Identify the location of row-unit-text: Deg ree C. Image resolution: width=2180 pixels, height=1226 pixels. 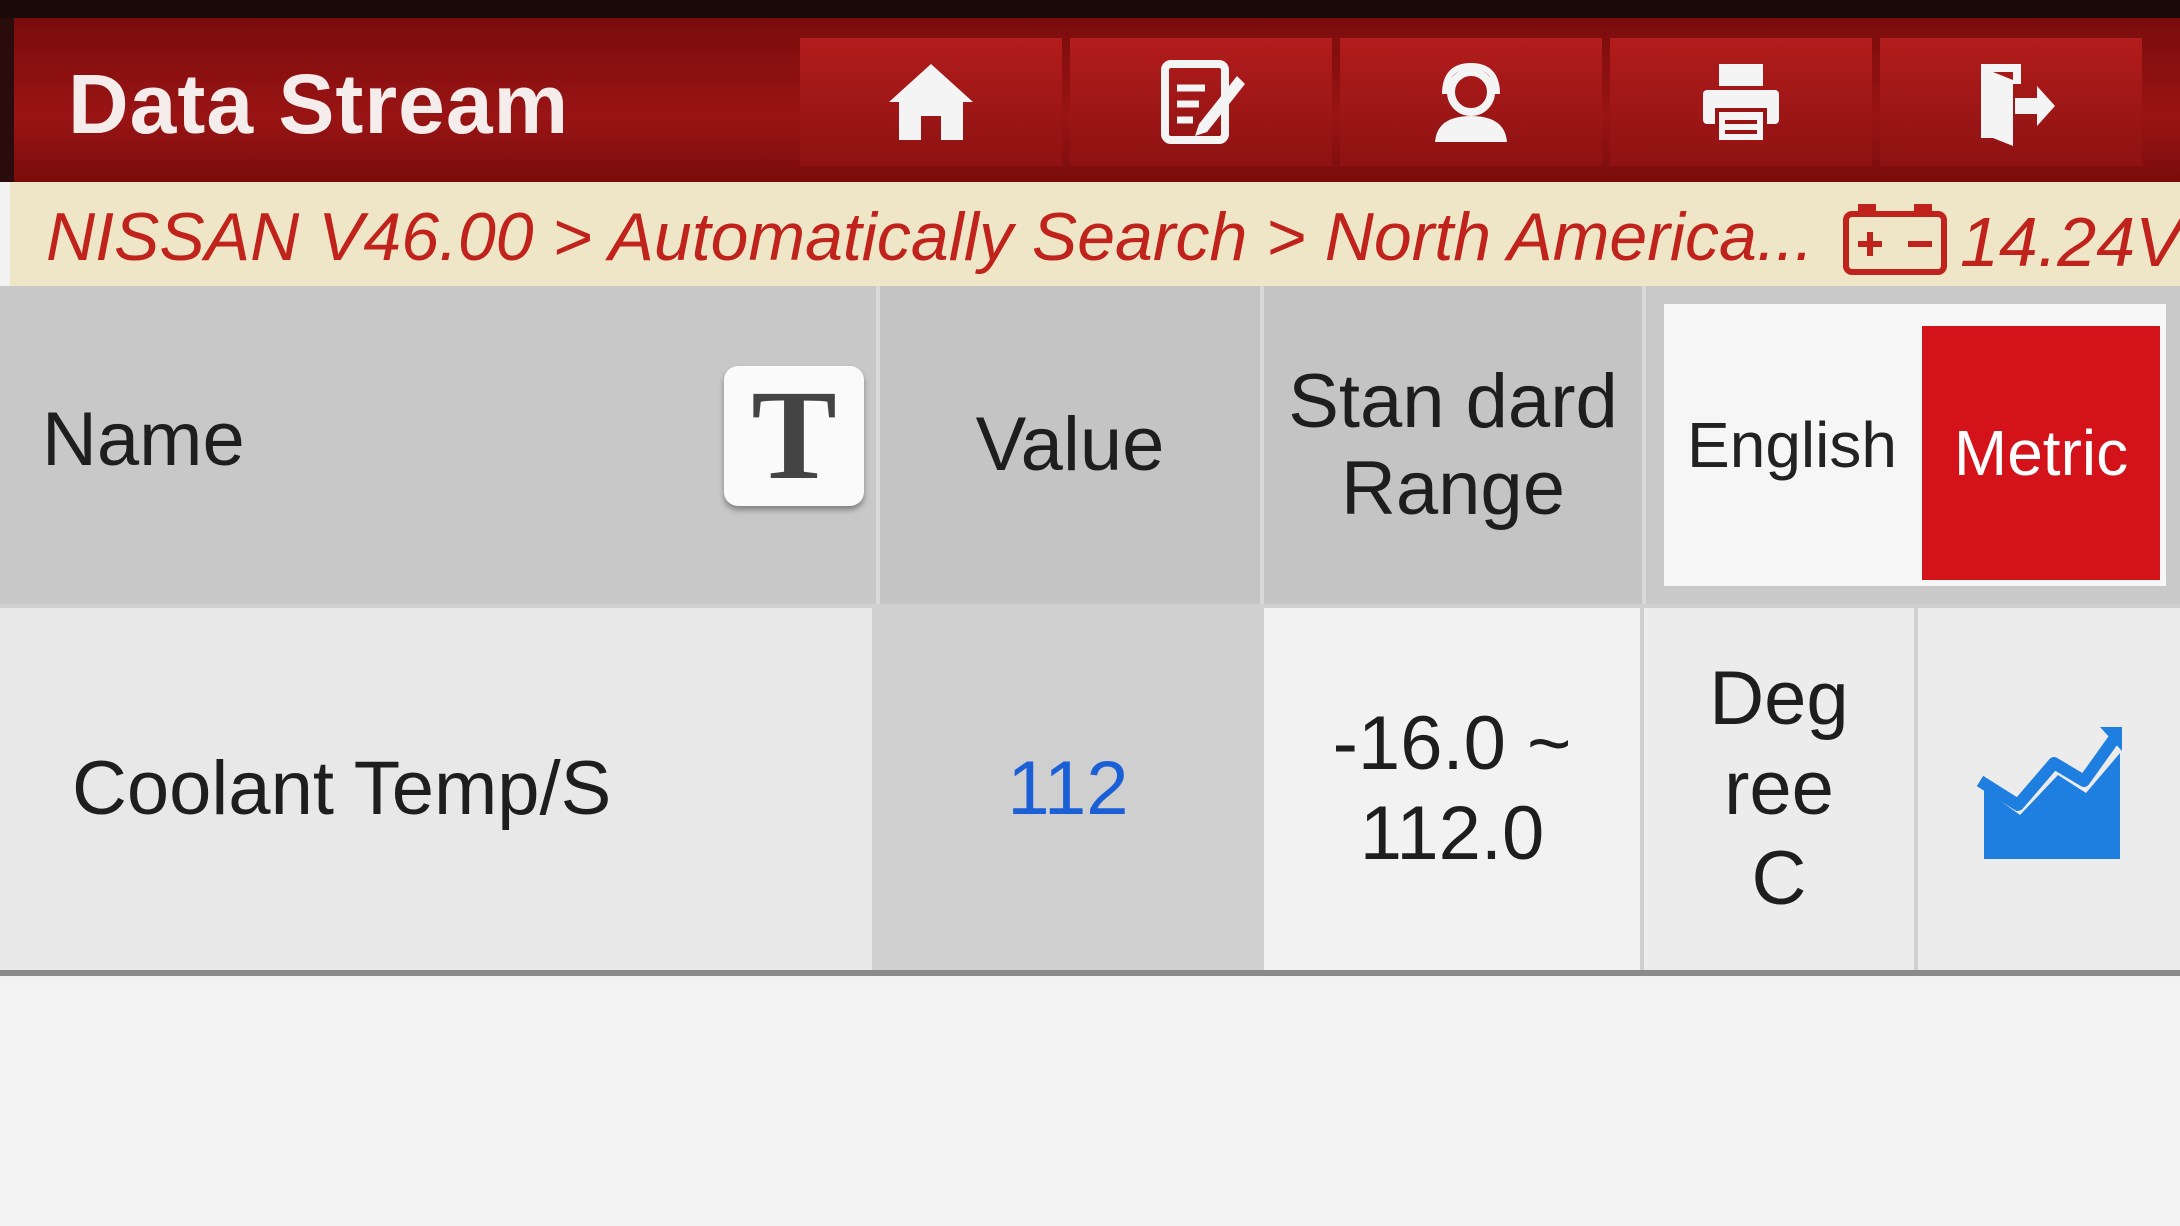
(1779, 788).